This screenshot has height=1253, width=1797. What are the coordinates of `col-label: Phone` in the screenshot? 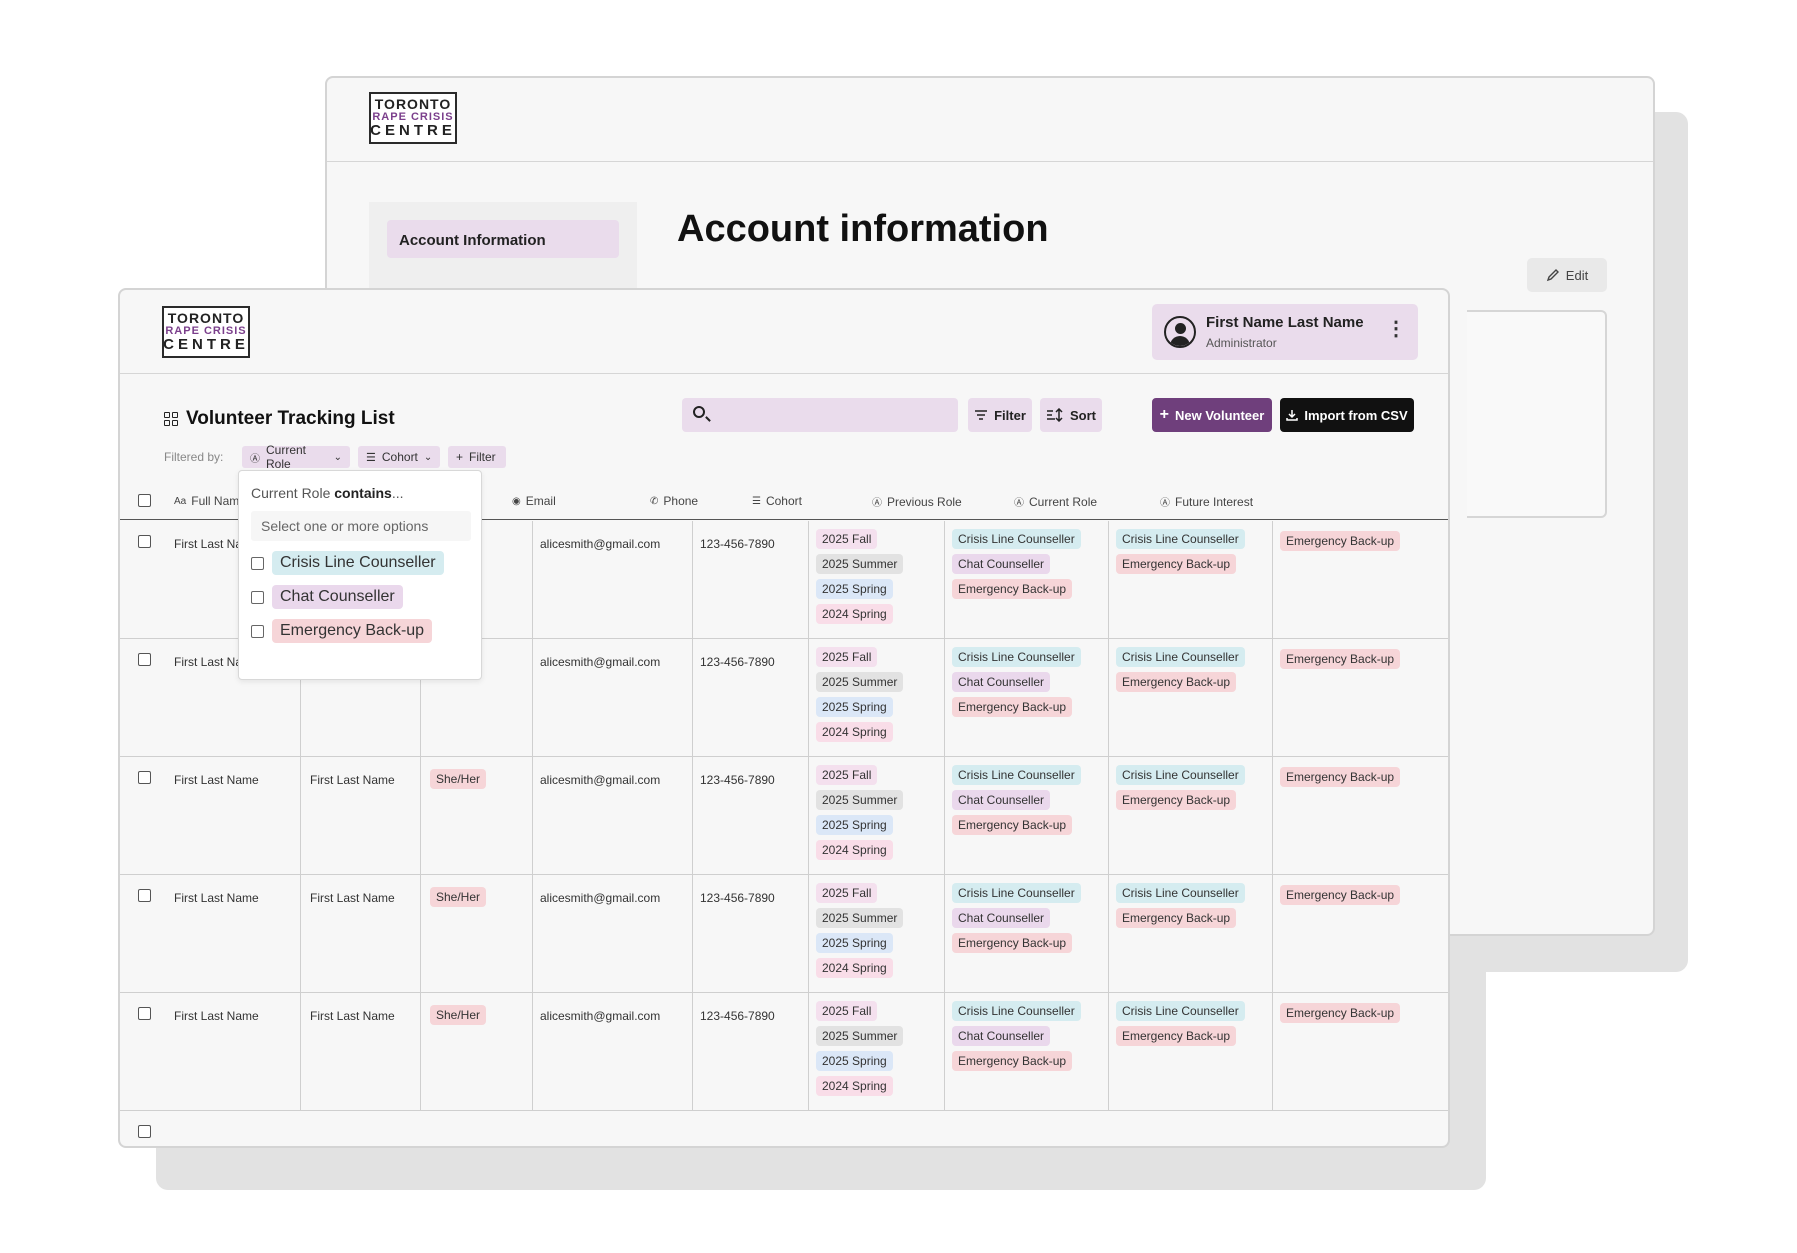 It's located at (681, 501).